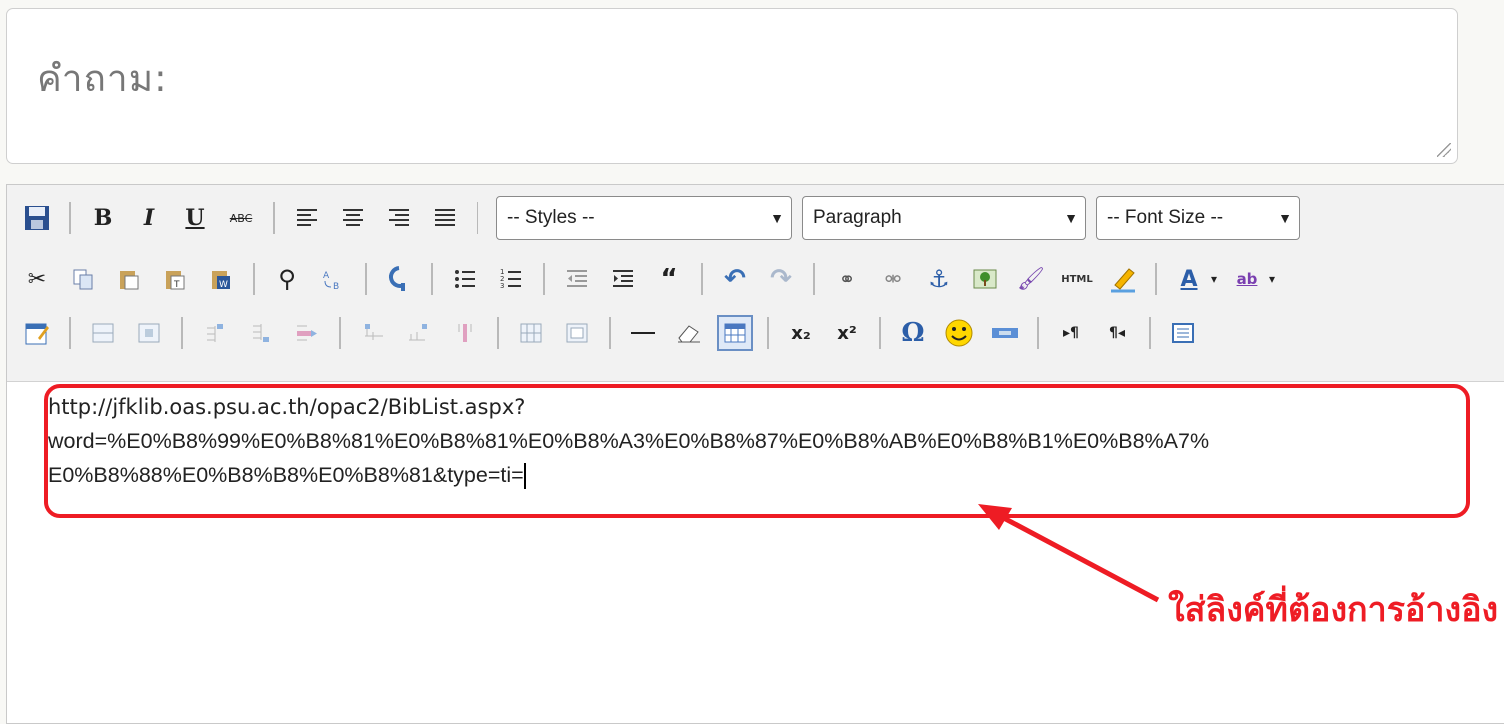 The image size is (1504, 724). I want to click on highlighter-icon, so click(1123, 279).